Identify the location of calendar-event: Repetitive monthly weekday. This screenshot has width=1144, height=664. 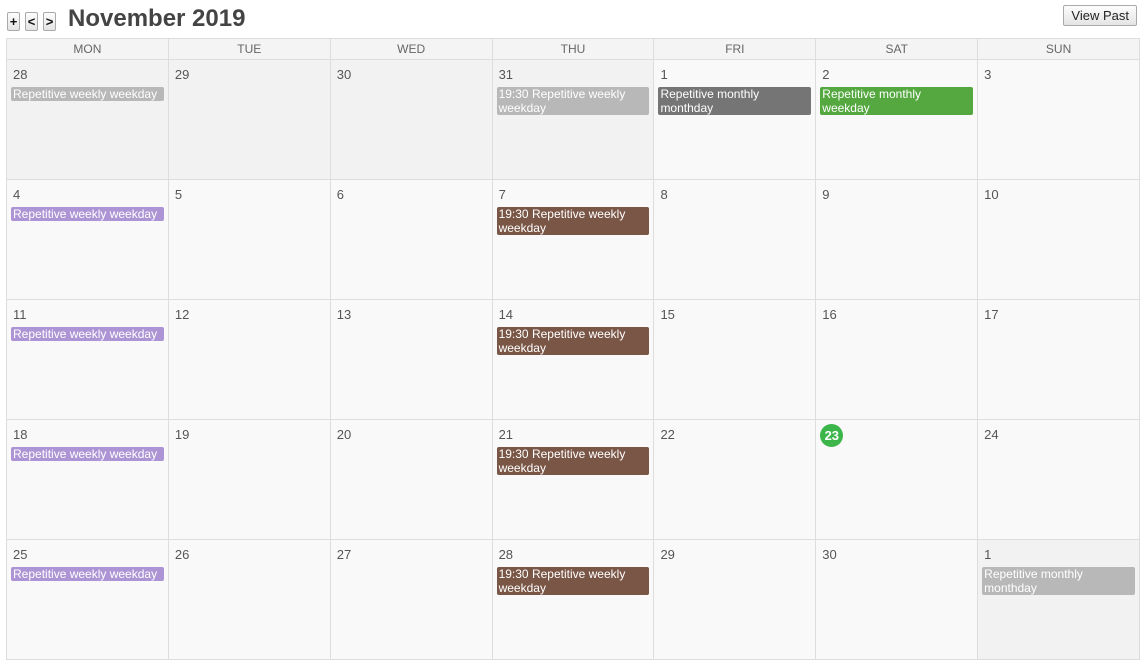
(897, 101).